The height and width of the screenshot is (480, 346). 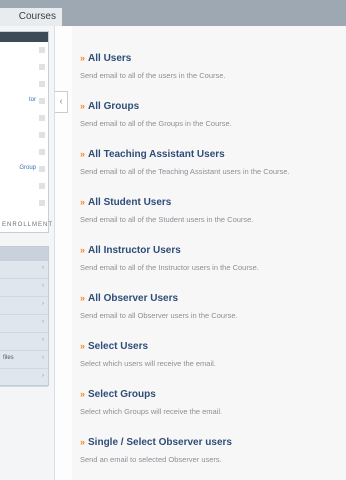 I want to click on email-option-link: » All Groups, so click(x=156, y=106).